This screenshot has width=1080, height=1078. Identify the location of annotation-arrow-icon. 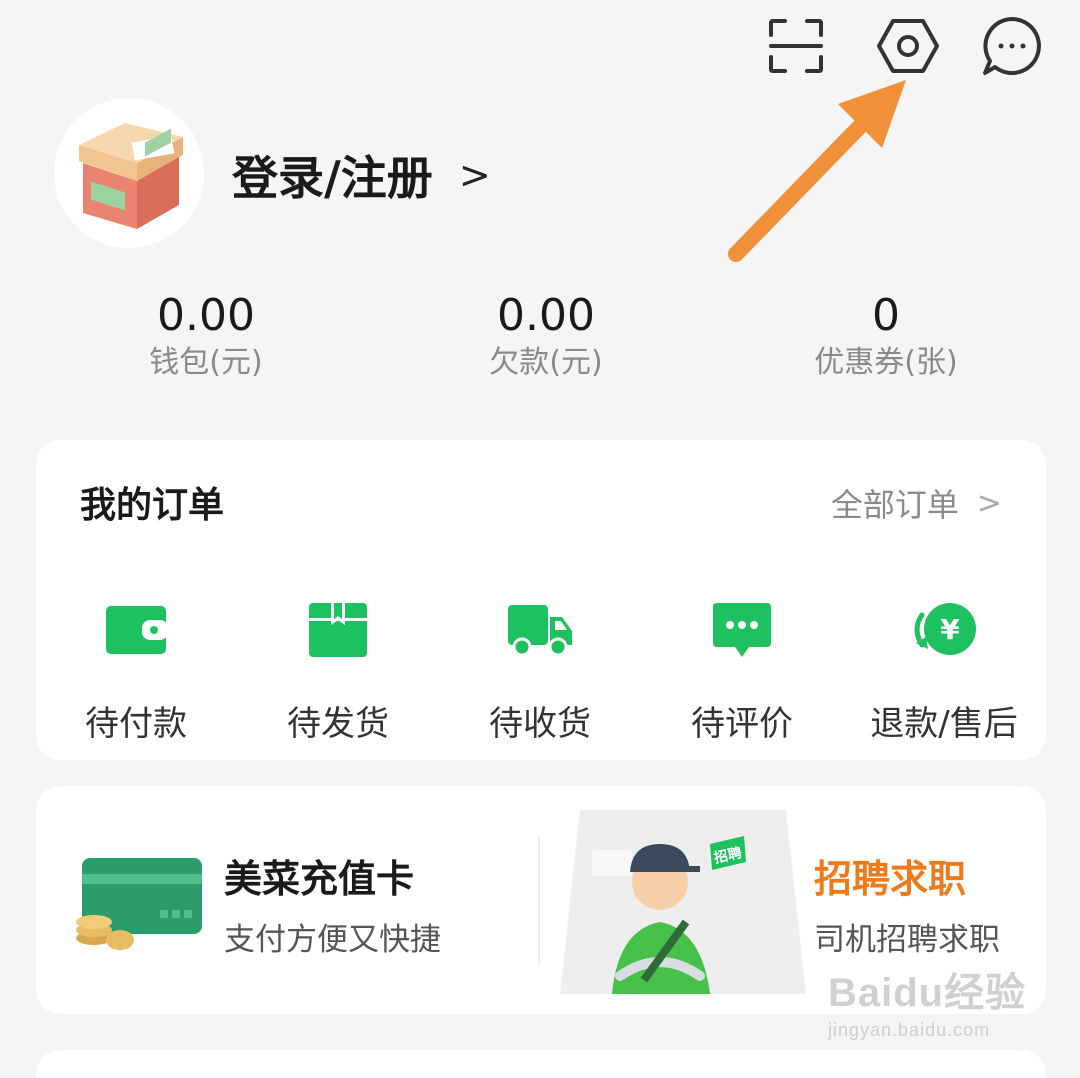
(820, 172).